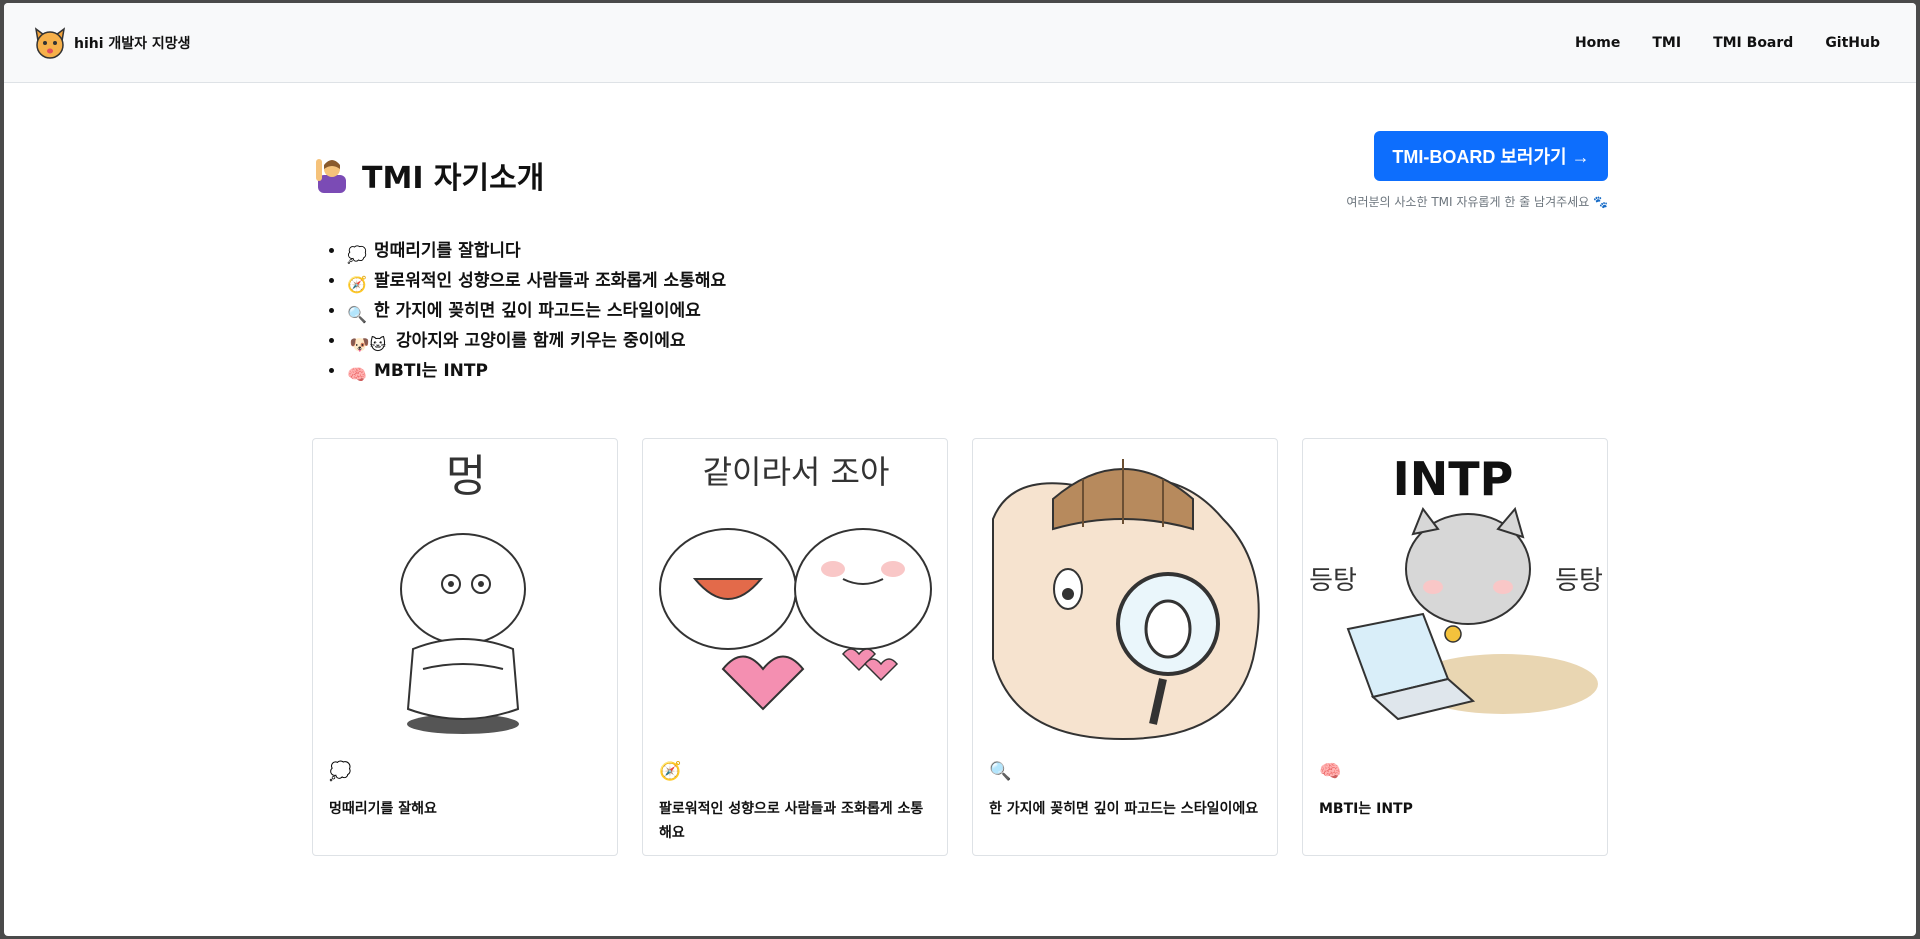 The image size is (1920, 939). What do you see at coordinates (453, 178) in the screenshot?
I see `page-title-text: TMI 자기소개` at bounding box center [453, 178].